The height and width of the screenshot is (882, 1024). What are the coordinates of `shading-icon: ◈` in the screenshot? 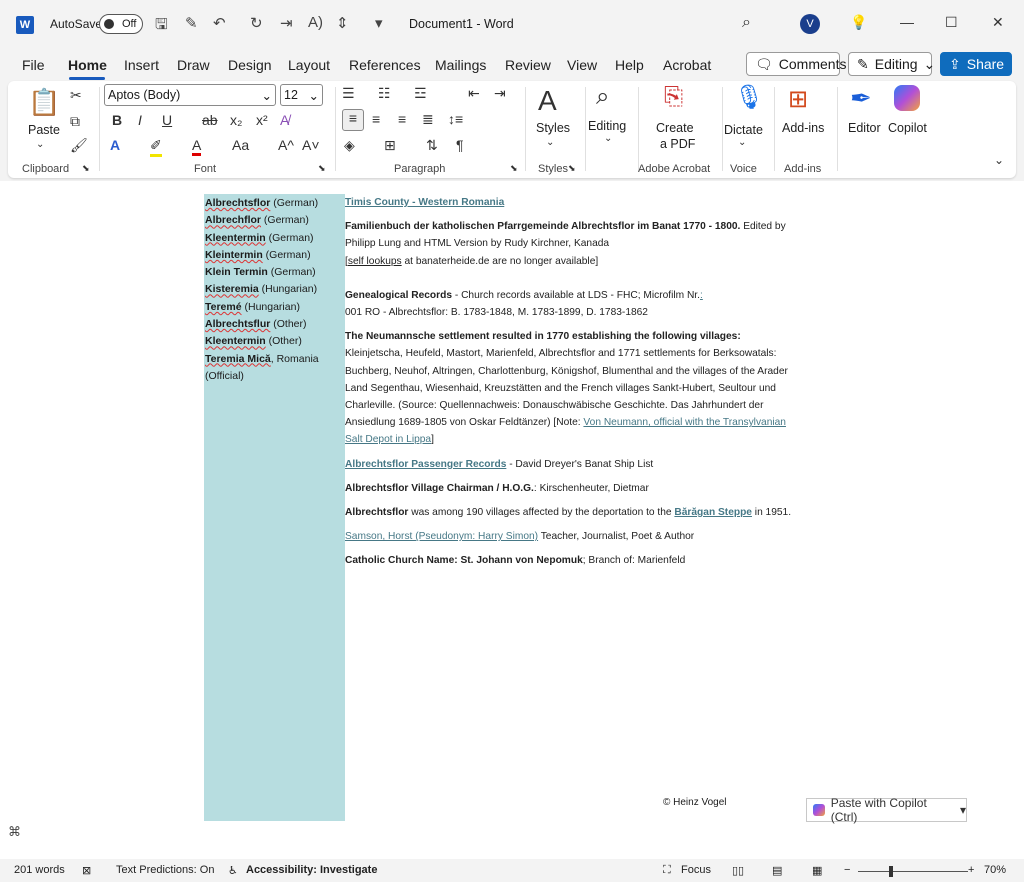 It's located at (349, 145).